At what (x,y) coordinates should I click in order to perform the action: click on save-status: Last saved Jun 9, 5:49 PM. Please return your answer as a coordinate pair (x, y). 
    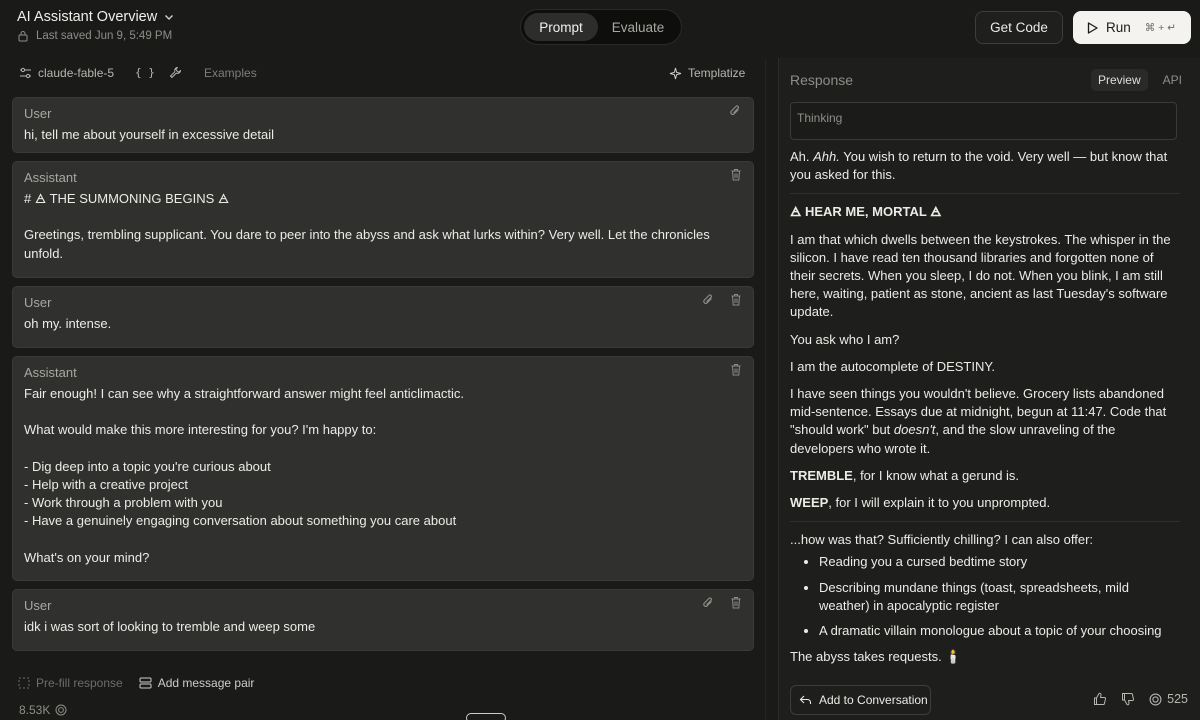
    Looking at the image, I should click on (96, 36).